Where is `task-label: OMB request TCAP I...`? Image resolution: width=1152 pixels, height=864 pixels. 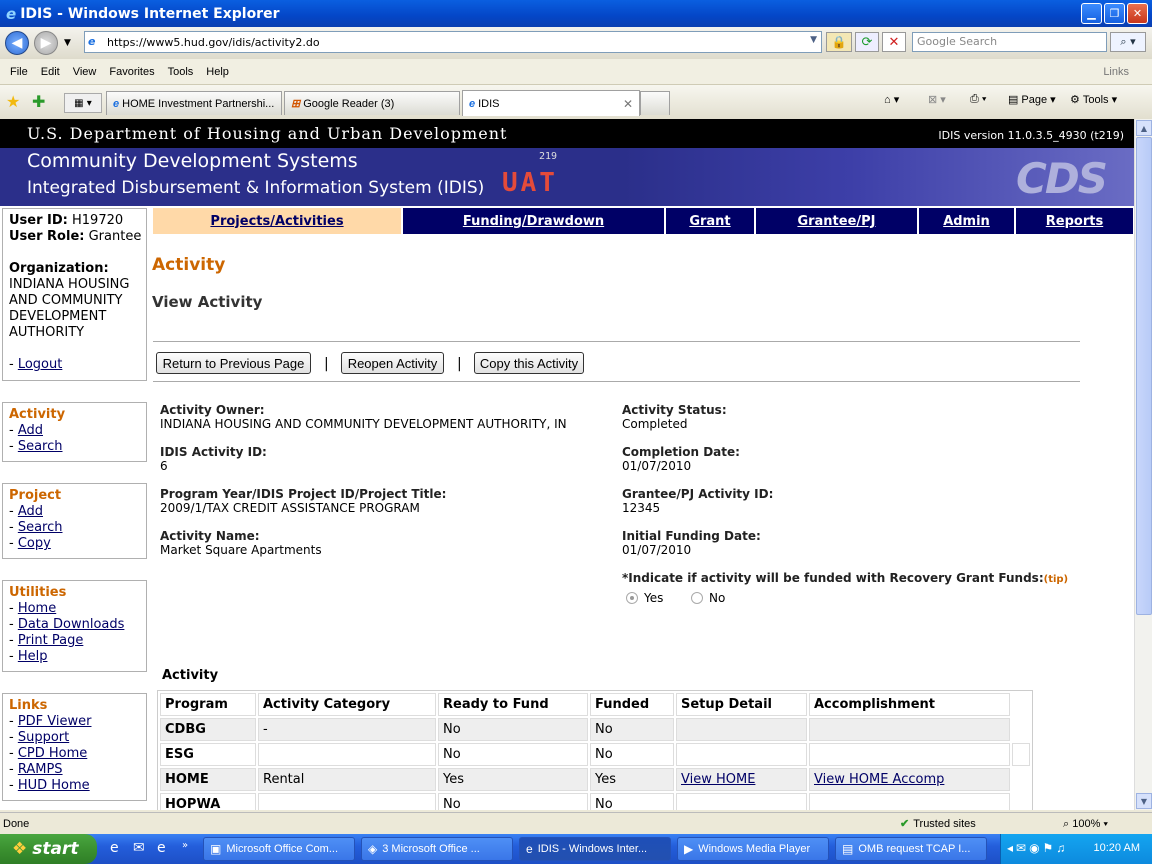 task-label: OMB request TCAP I... is located at coordinates (914, 849).